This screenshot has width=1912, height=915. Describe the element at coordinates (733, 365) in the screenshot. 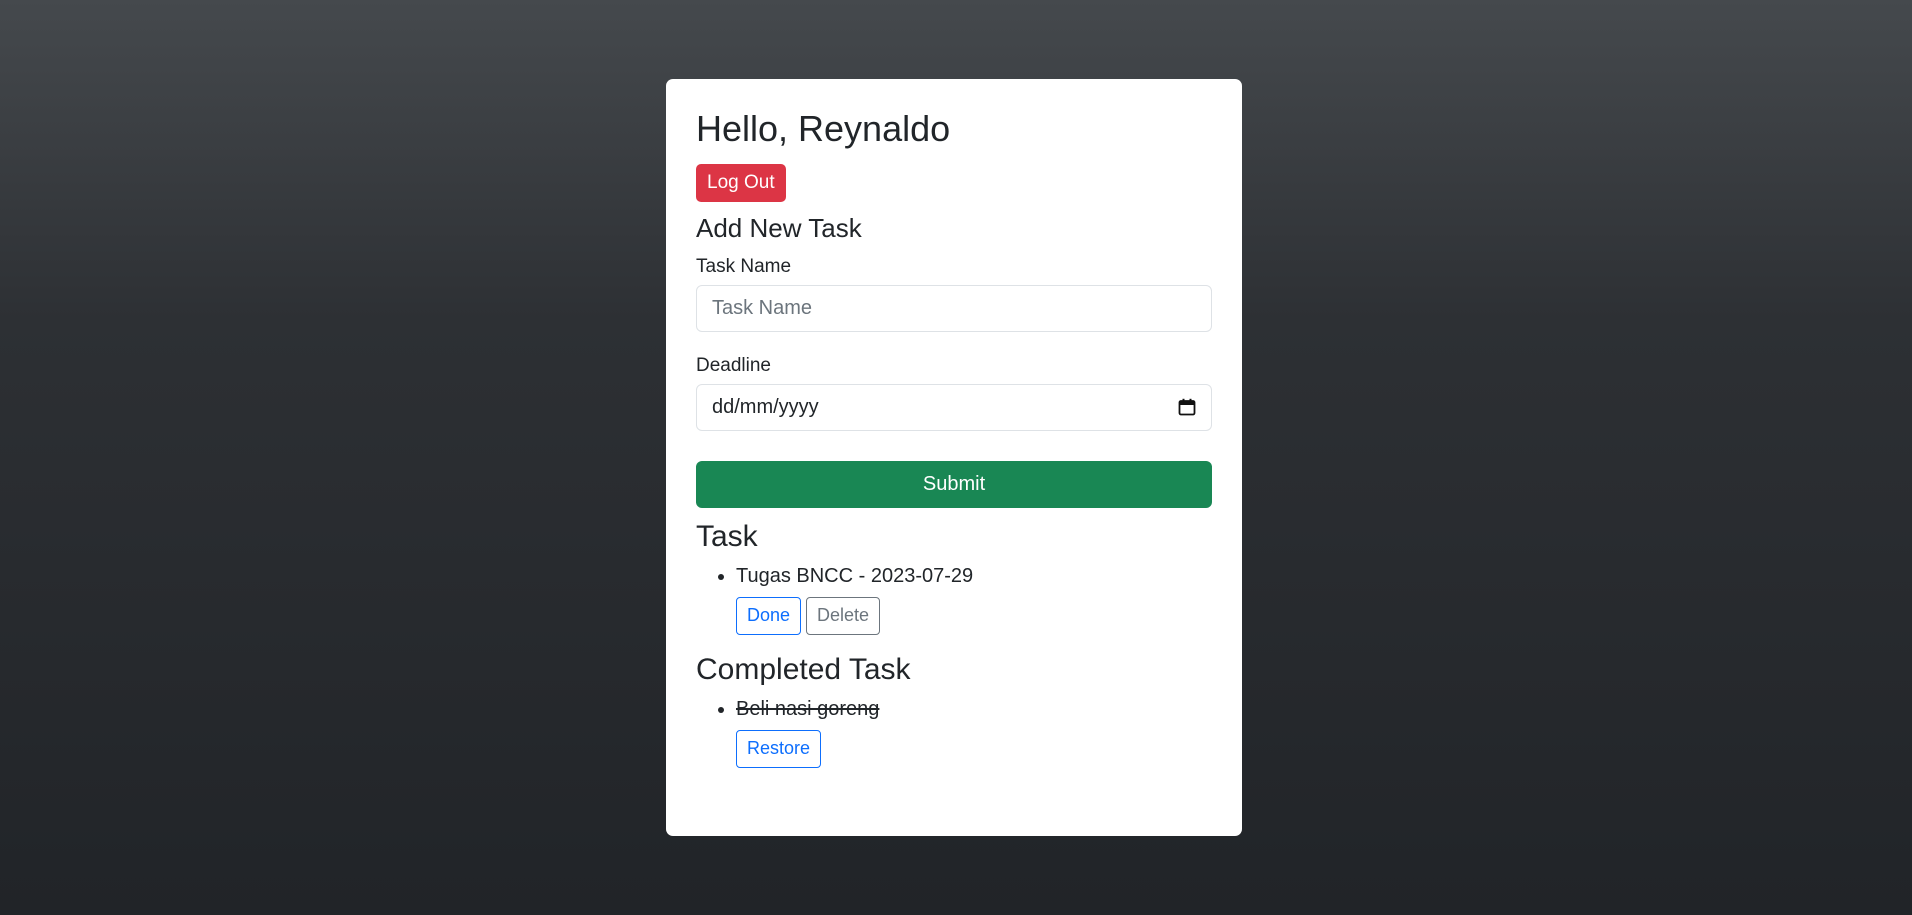

I see `deadline-label: Deadline` at that location.